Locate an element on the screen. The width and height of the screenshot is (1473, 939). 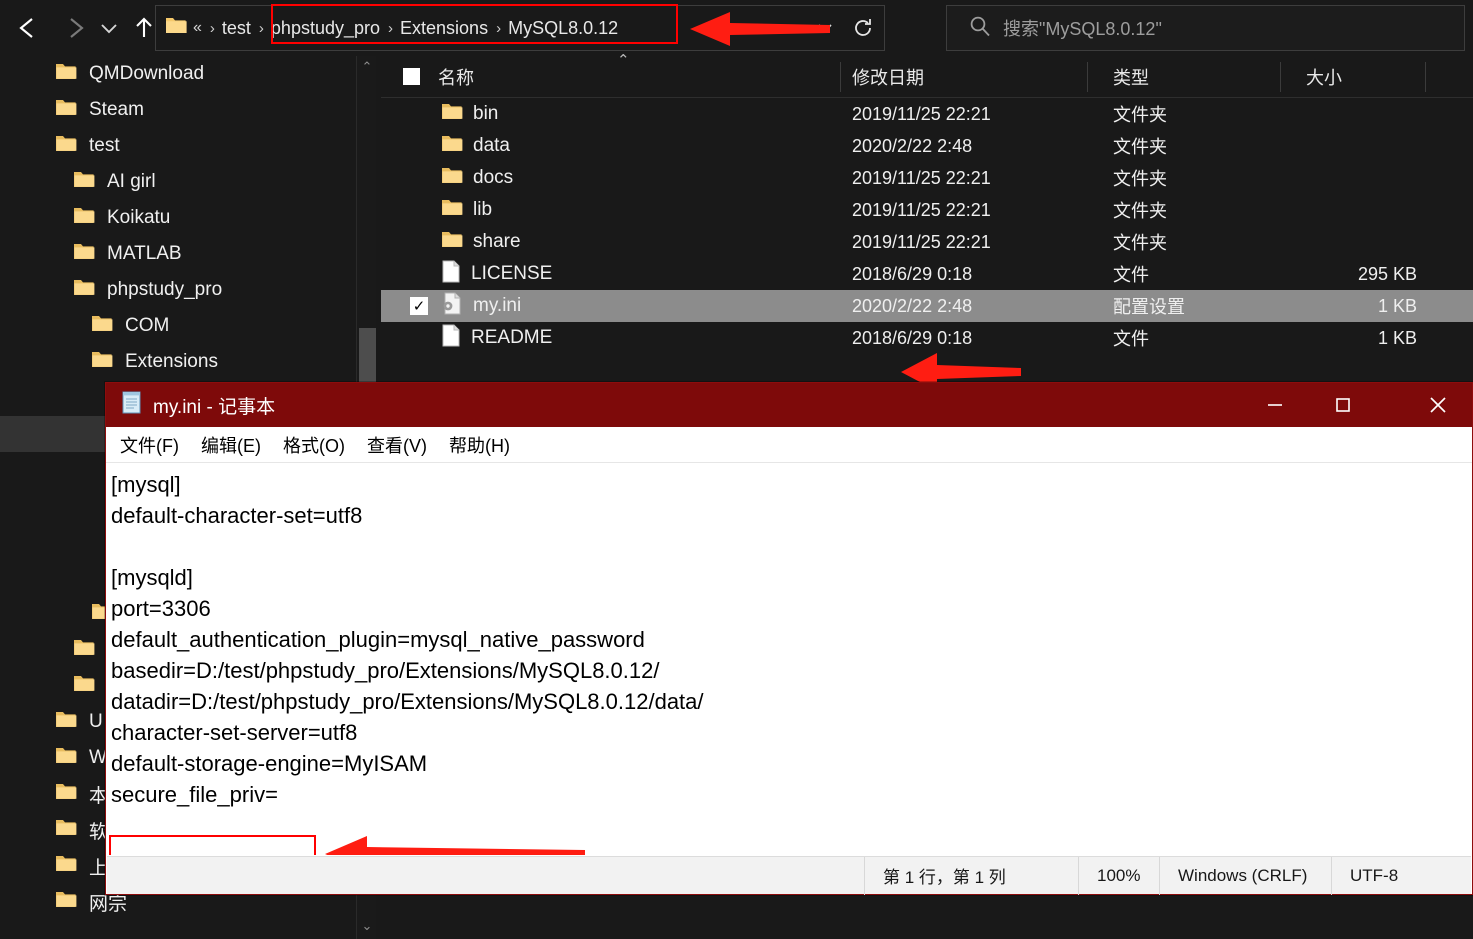
sidebar-item: phpstudy_pro is located at coordinates (177, 290).